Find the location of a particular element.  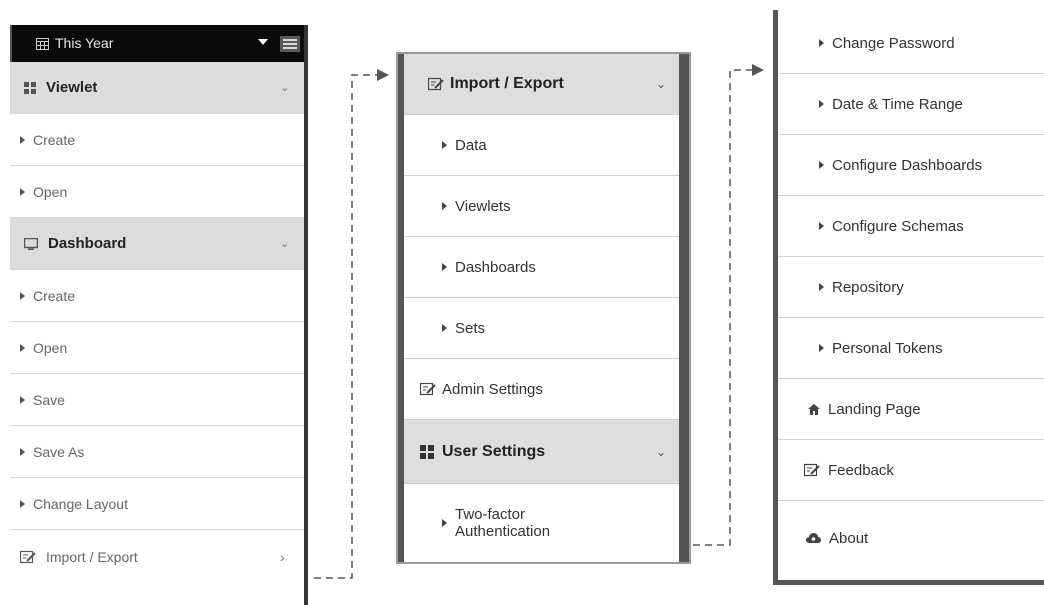

personal-tokens-item: Personal Tokens is located at coordinates (911, 348).